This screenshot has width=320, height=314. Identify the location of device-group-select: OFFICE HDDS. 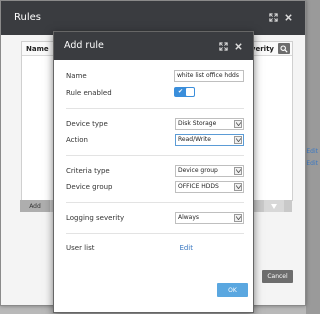
(209, 187).